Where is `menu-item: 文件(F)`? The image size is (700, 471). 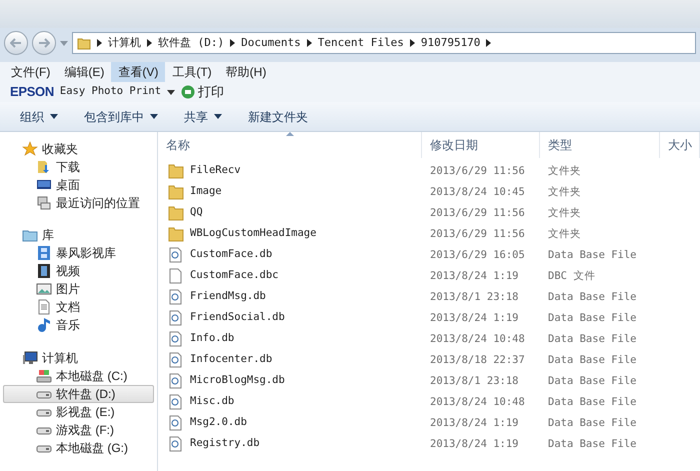
menu-item: 文件(F) is located at coordinates (31, 72).